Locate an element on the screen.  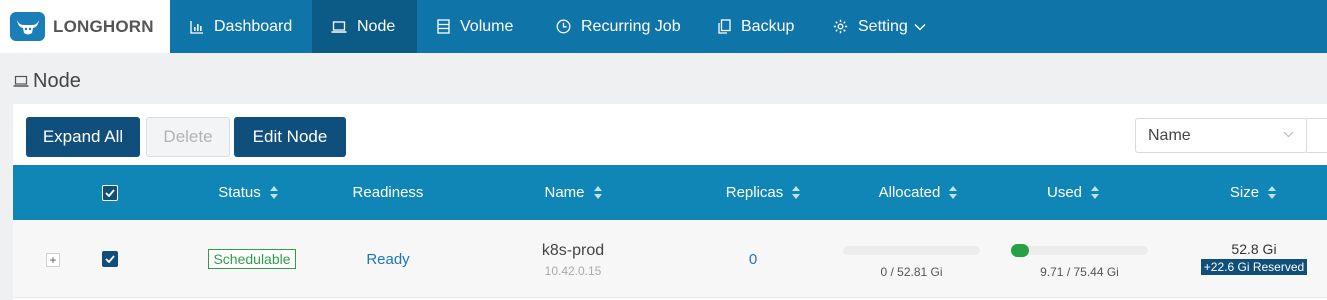
nav-recurring-job: Recurring Job is located at coordinates (618, 26).